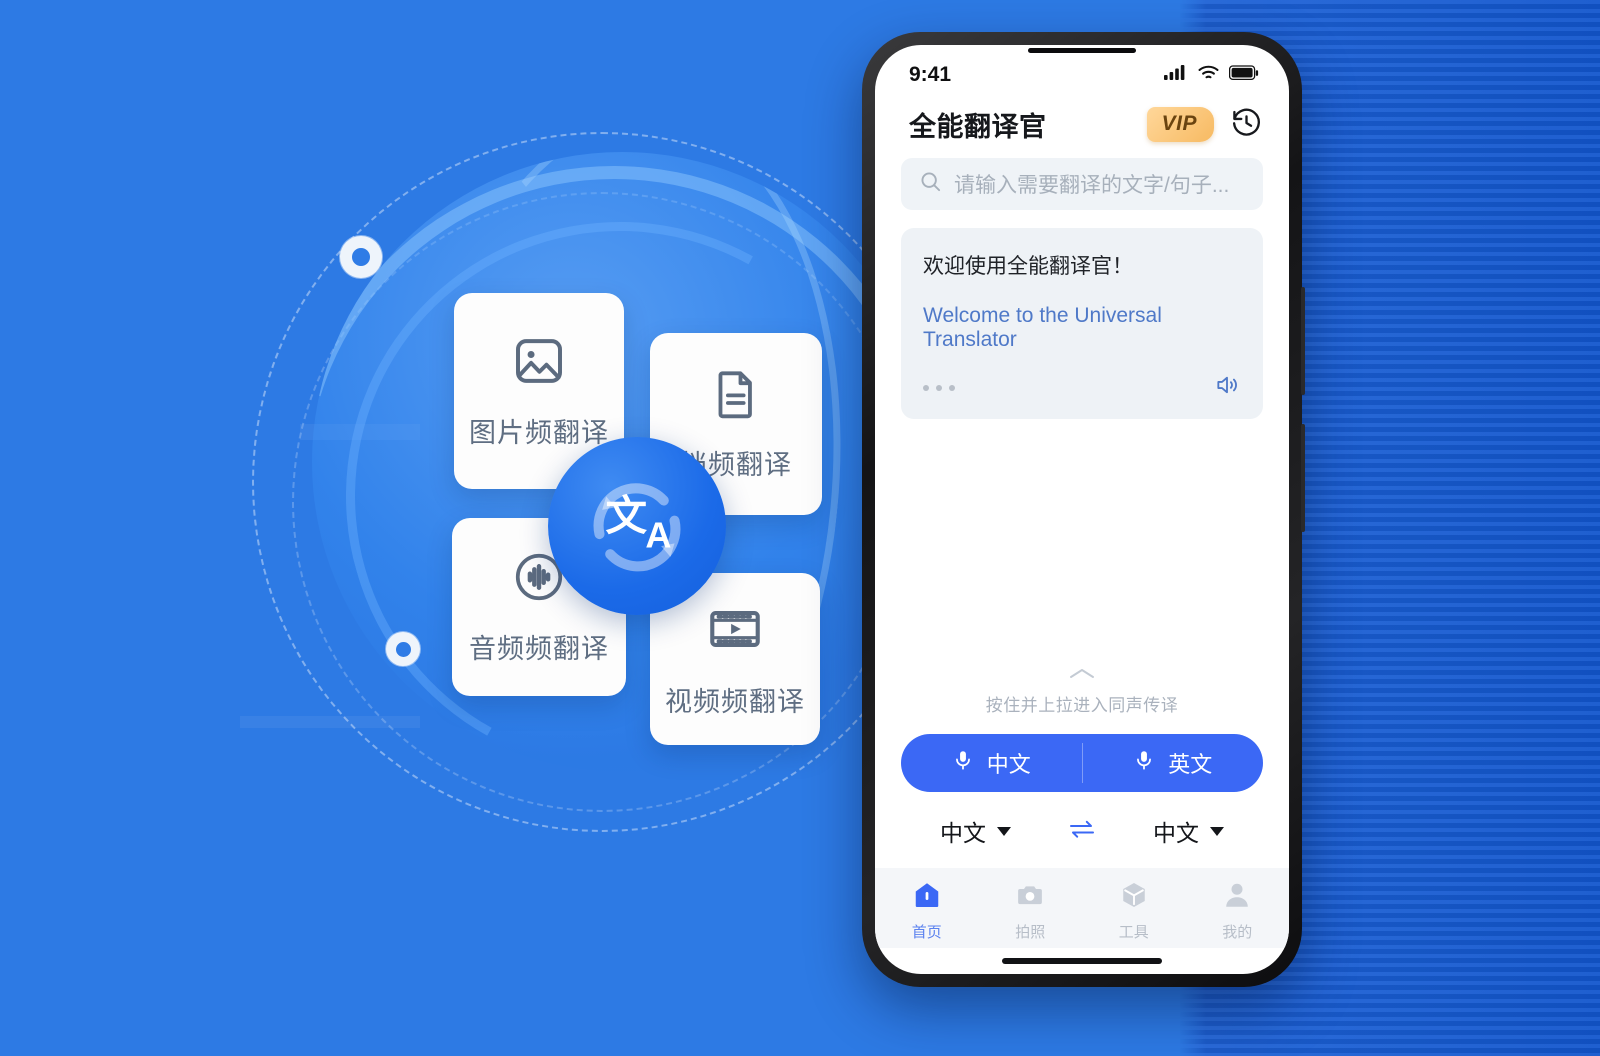 The height and width of the screenshot is (1056, 1600). What do you see at coordinates (627, 515) in the screenshot?
I see `svg-text: 文` at bounding box center [627, 515].